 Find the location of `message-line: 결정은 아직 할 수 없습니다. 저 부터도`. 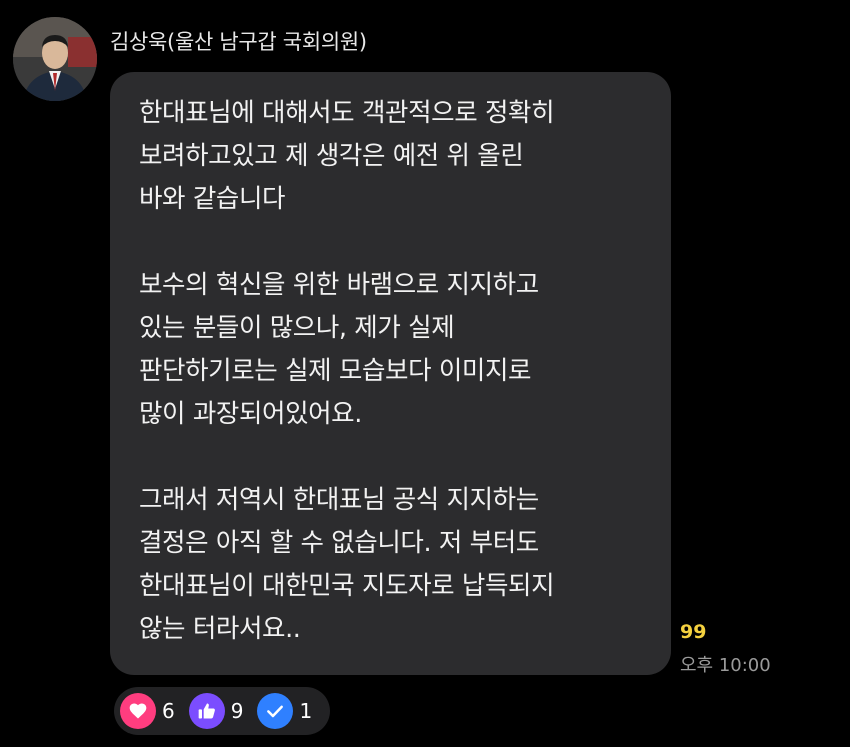

message-line: 결정은 아직 할 수 없습니다. 저 부터도 is located at coordinates (339, 543).